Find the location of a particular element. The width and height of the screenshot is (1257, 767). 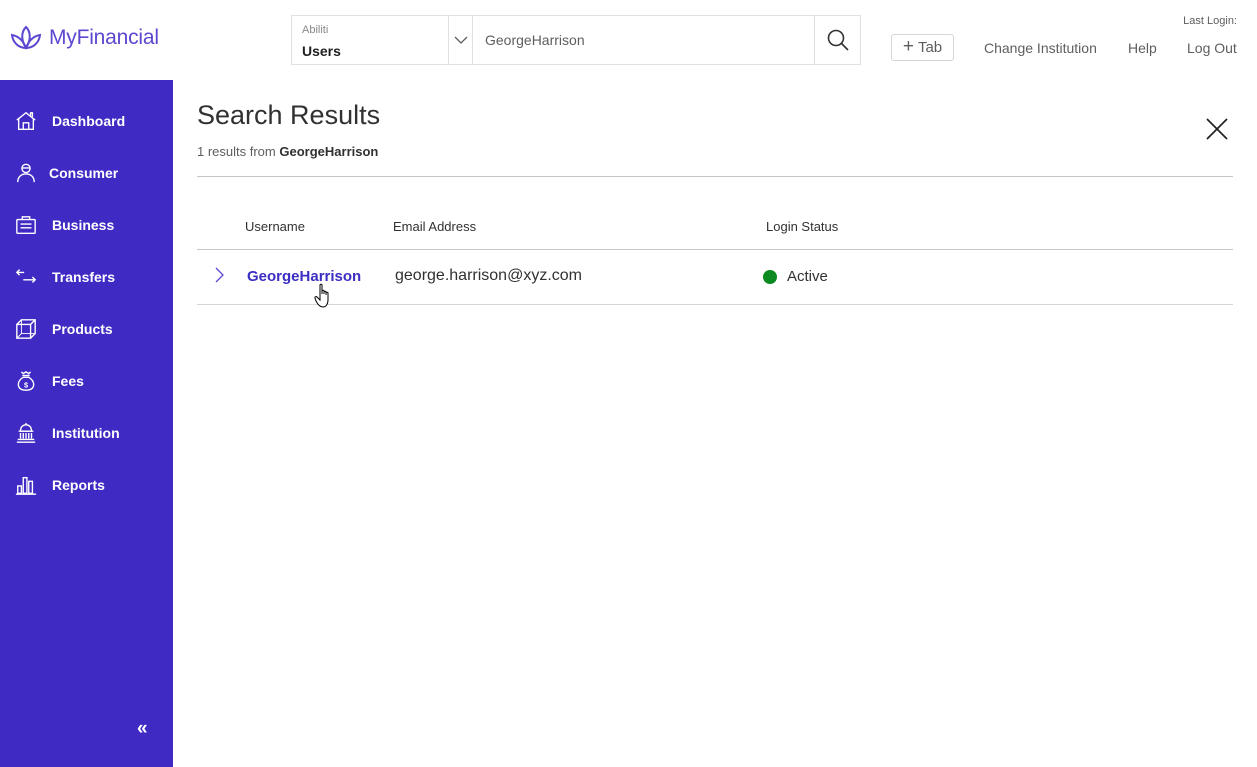

sidebar-item-institution: Institution is located at coordinates (86, 433).